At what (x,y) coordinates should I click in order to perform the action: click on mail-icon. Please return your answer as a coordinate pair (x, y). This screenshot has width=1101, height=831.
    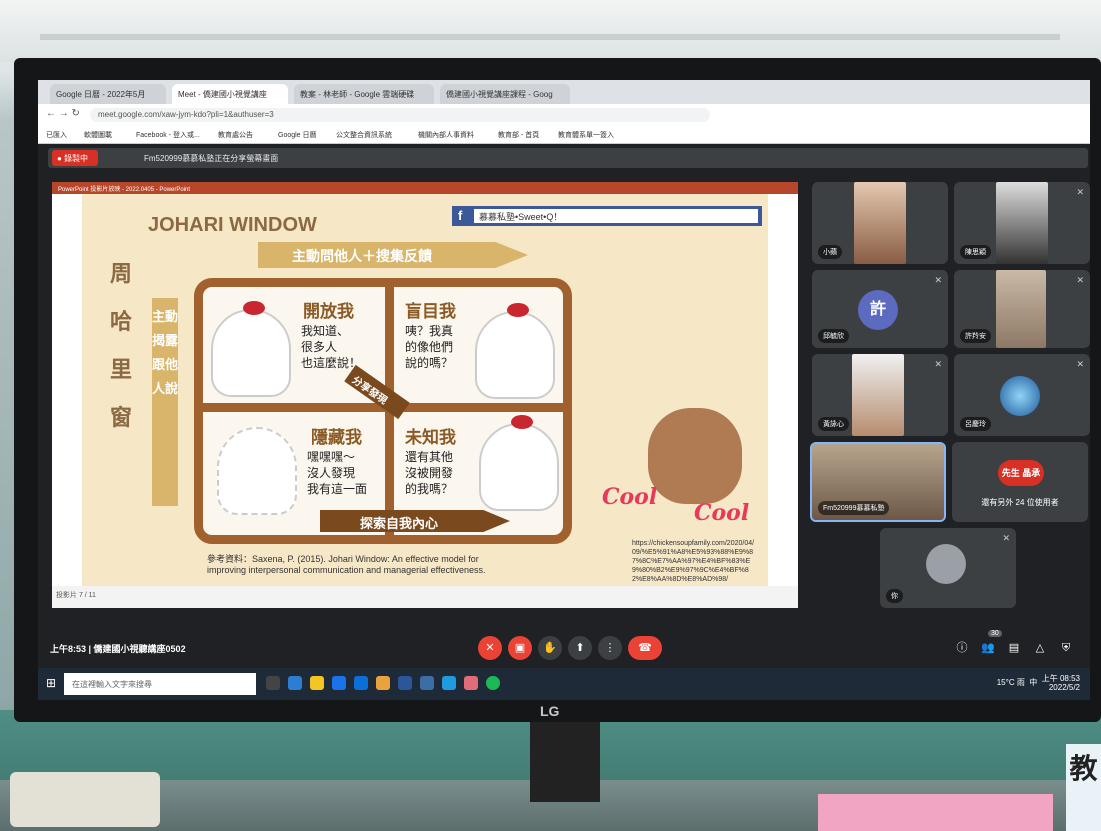
    Looking at the image, I should click on (361, 683).